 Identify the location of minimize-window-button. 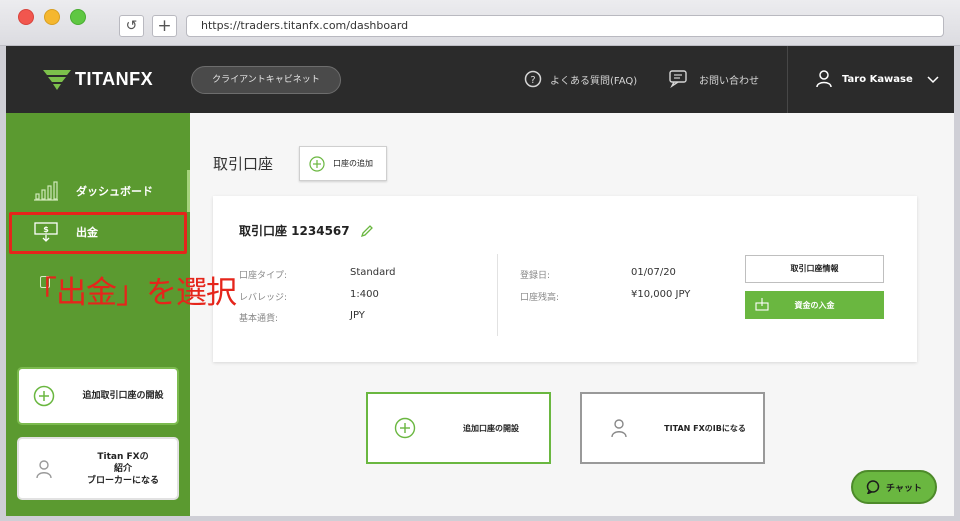
(52, 17).